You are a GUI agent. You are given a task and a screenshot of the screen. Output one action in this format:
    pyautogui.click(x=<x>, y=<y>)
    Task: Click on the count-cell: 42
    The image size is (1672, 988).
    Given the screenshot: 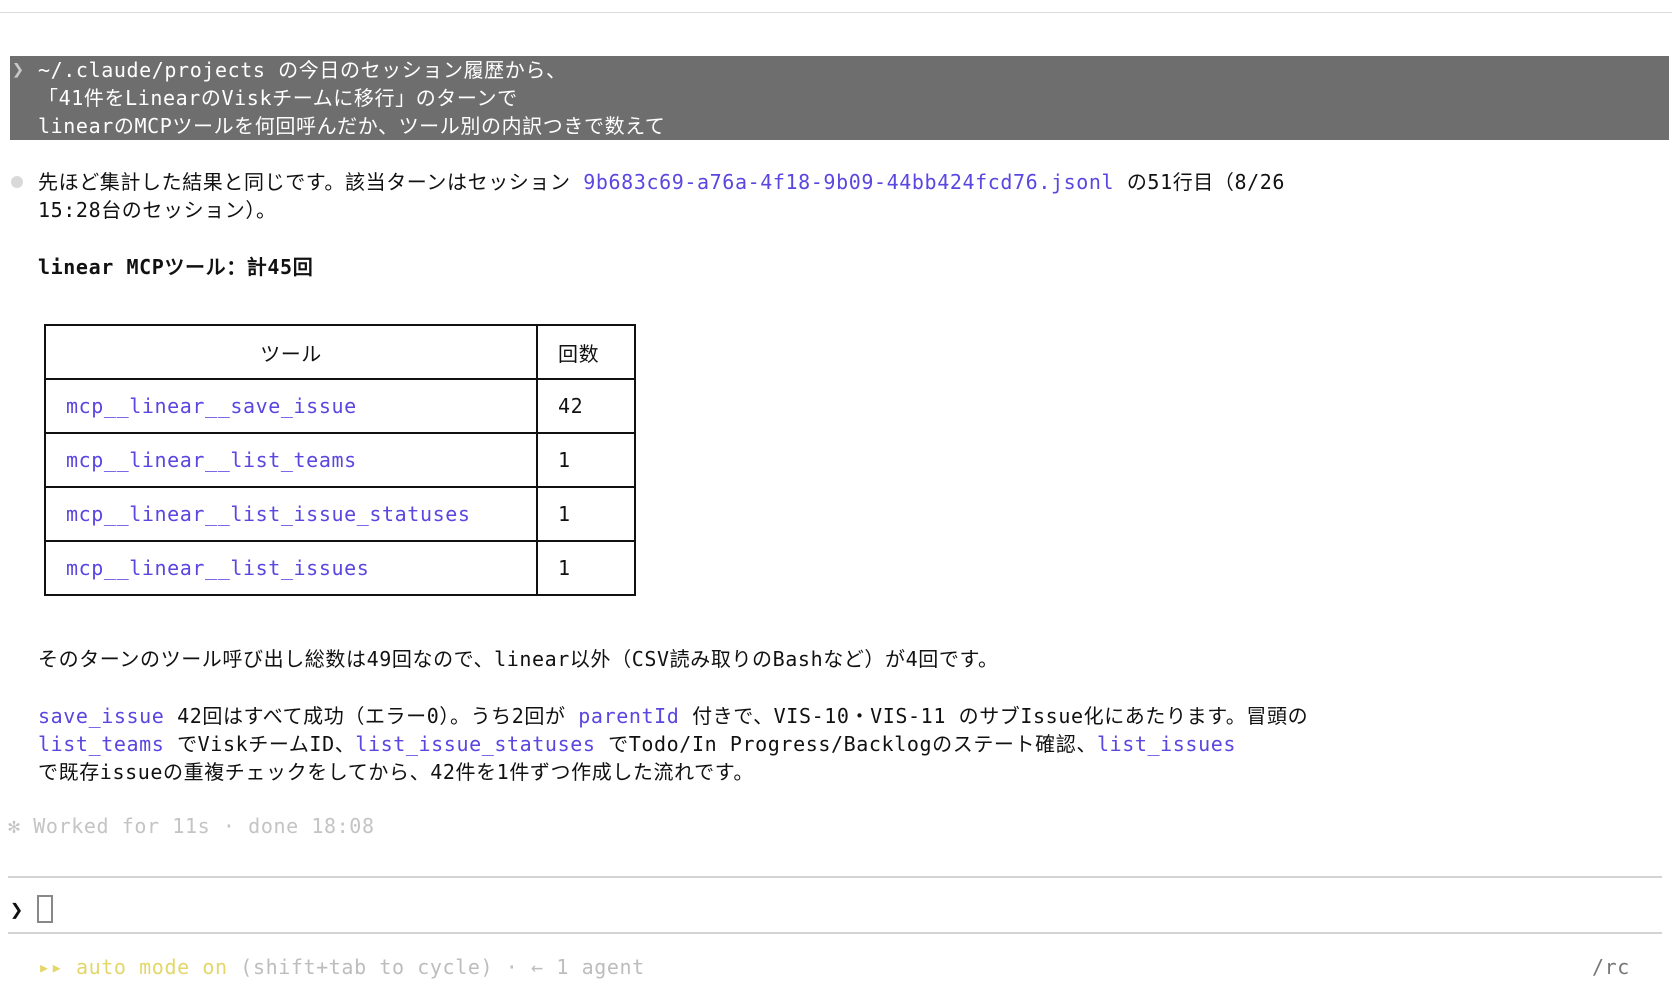 What is the action you would take?
    pyautogui.click(x=586, y=406)
    